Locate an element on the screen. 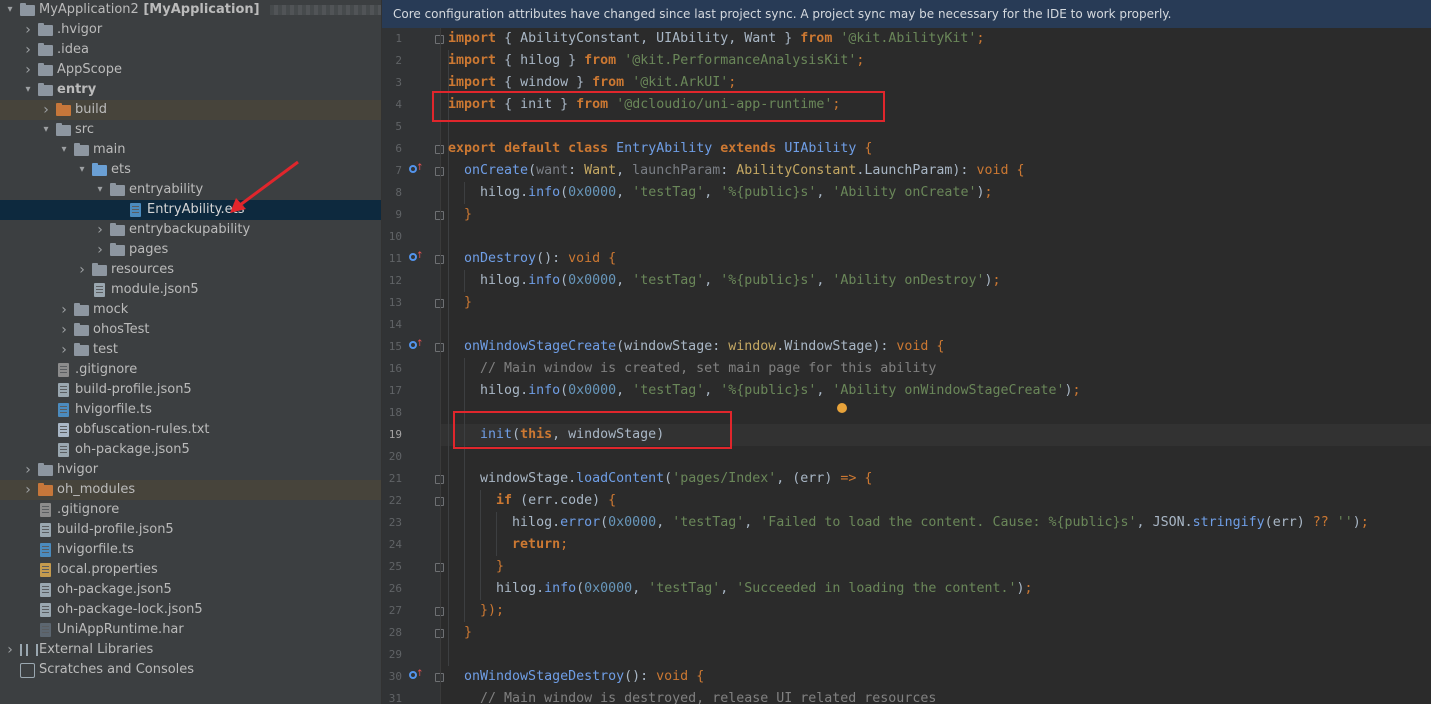 Image resolution: width=1431 pixels, height=704 pixels. tree-item-test: › test is located at coordinates (190, 350).